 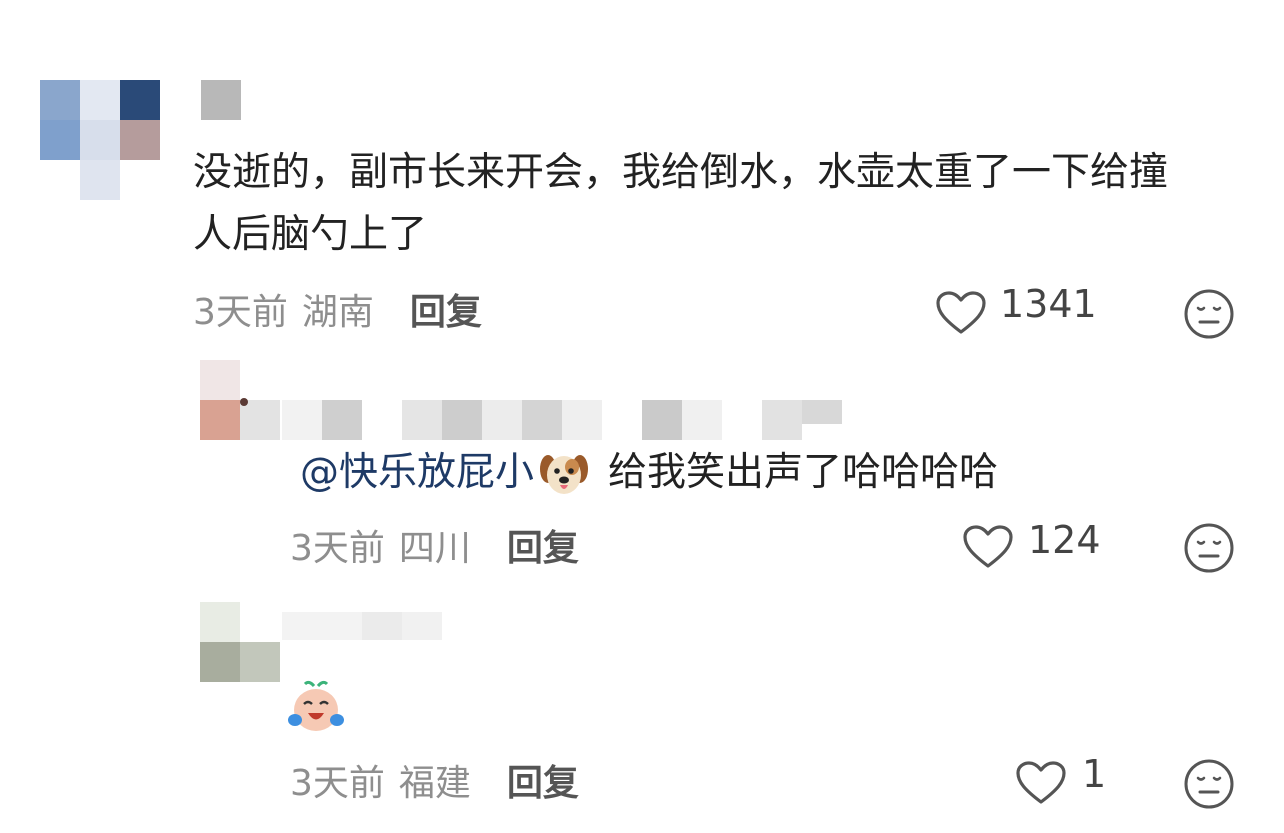 What do you see at coordinates (1064, 540) in the screenshot?
I see `like-count: 124` at bounding box center [1064, 540].